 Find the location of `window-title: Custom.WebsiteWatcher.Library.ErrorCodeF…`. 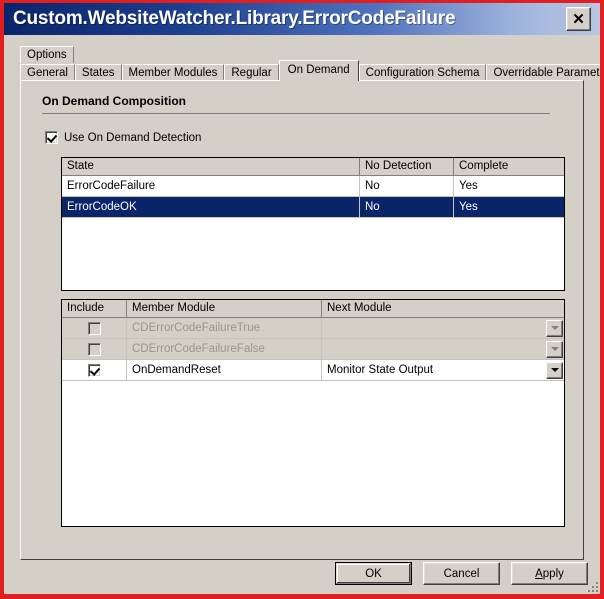

window-title: Custom.WebsiteWatcher.Library.ErrorCodeF… is located at coordinates (234, 18).